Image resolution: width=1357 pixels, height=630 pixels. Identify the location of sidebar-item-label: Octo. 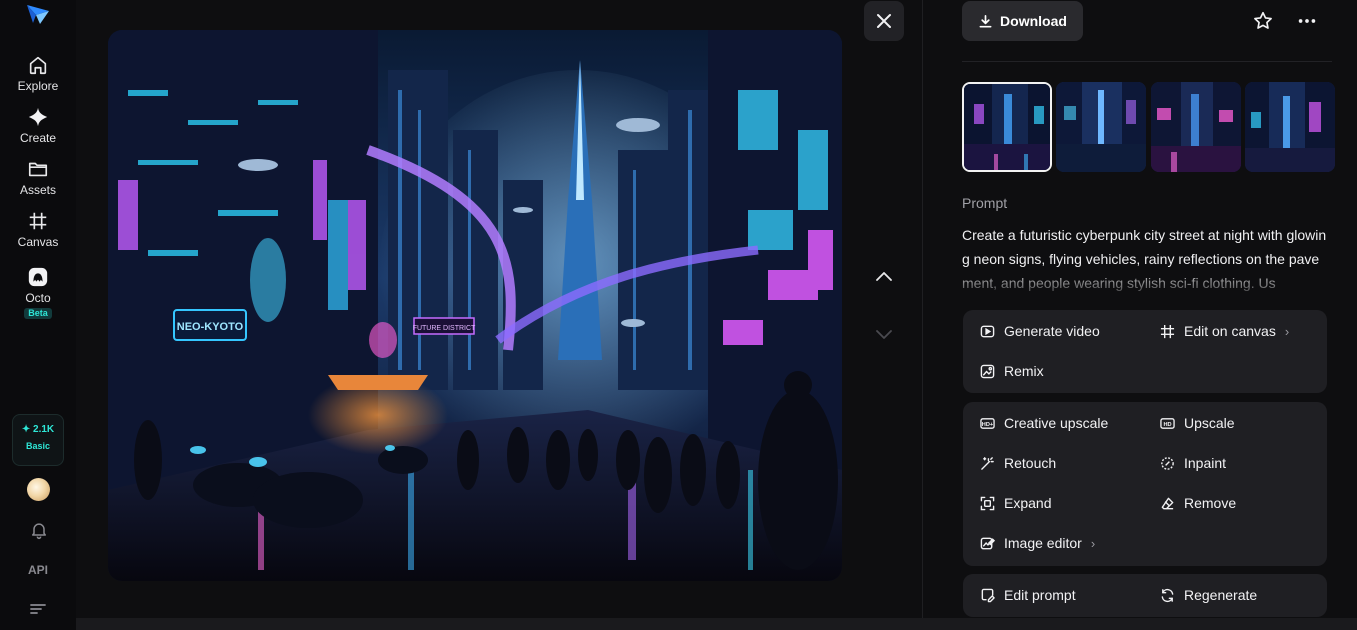
(38, 298).